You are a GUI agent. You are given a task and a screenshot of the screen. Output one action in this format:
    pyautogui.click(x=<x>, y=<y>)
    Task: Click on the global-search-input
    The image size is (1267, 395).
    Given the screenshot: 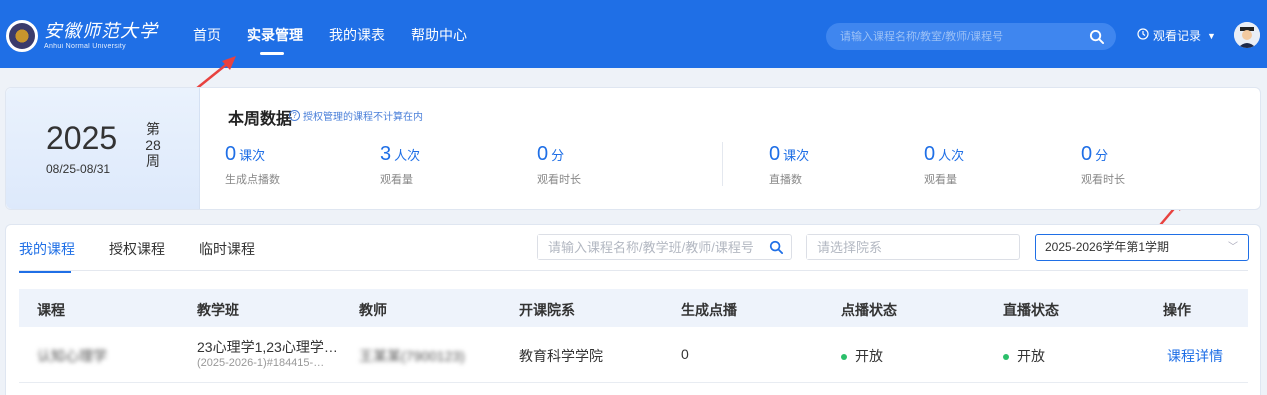 What is the action you would take?
    pyautogui.click(x=951, y=36)
    